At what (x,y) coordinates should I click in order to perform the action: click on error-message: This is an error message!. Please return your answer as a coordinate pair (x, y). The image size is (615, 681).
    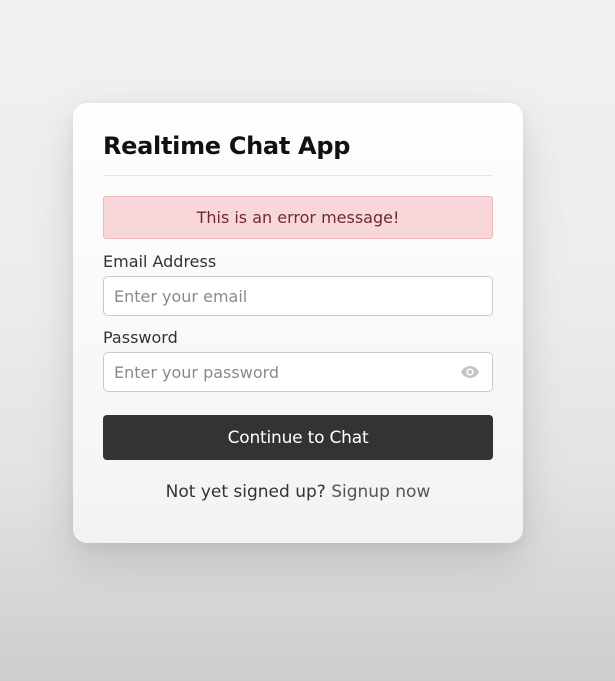
    Looking at the image, I should click on (298, 217).